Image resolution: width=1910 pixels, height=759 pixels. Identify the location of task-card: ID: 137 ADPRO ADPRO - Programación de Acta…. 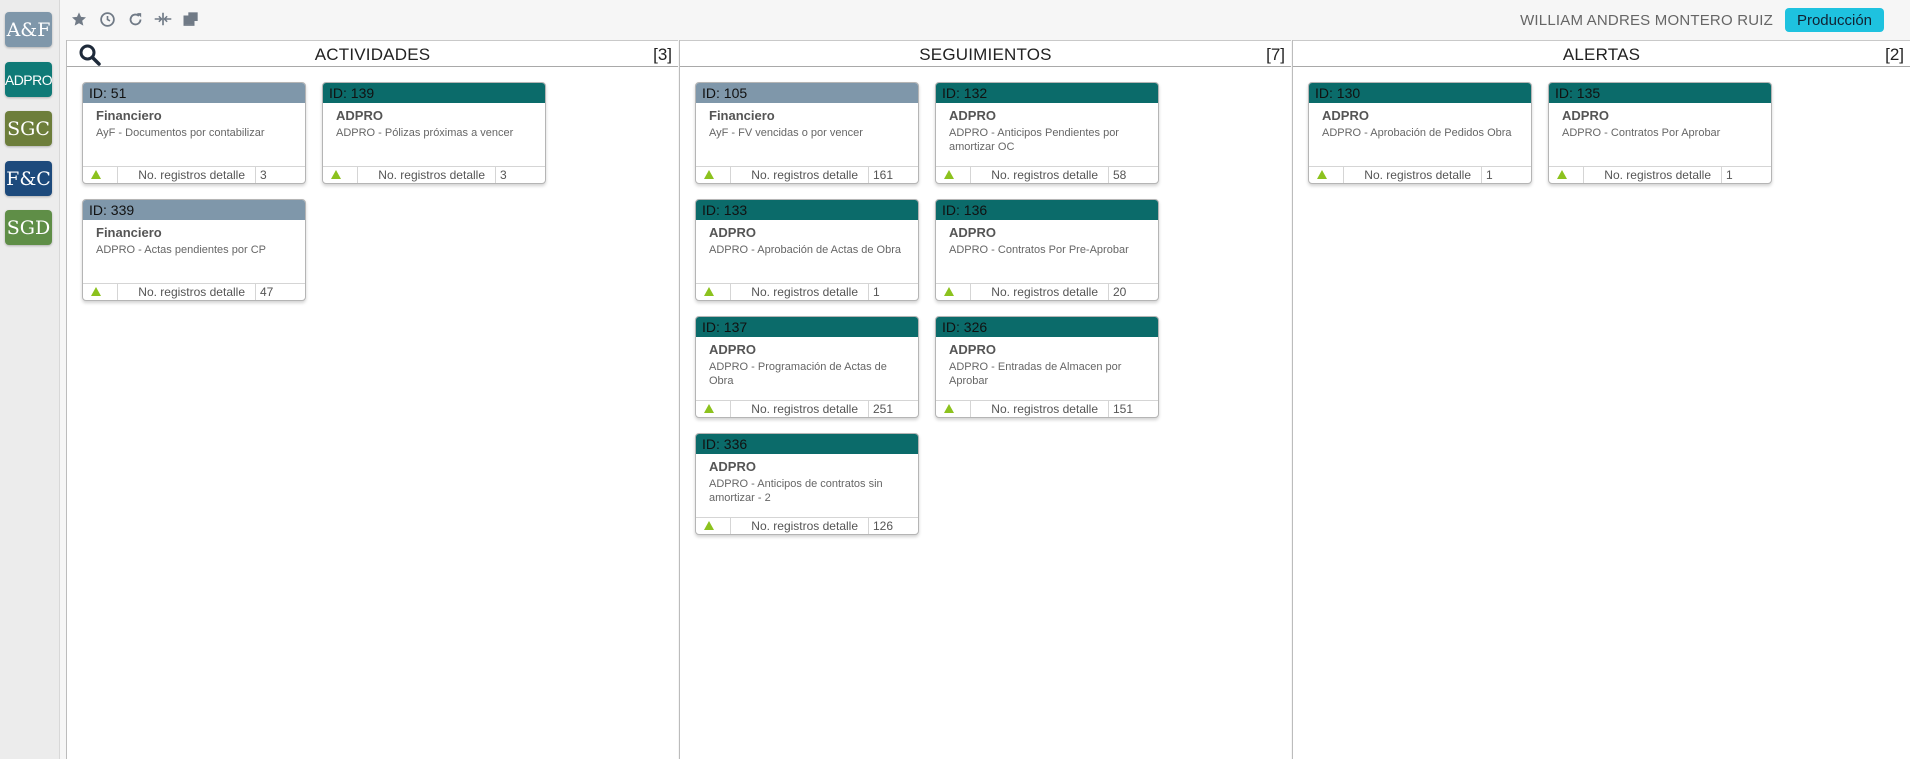
(807, 367).